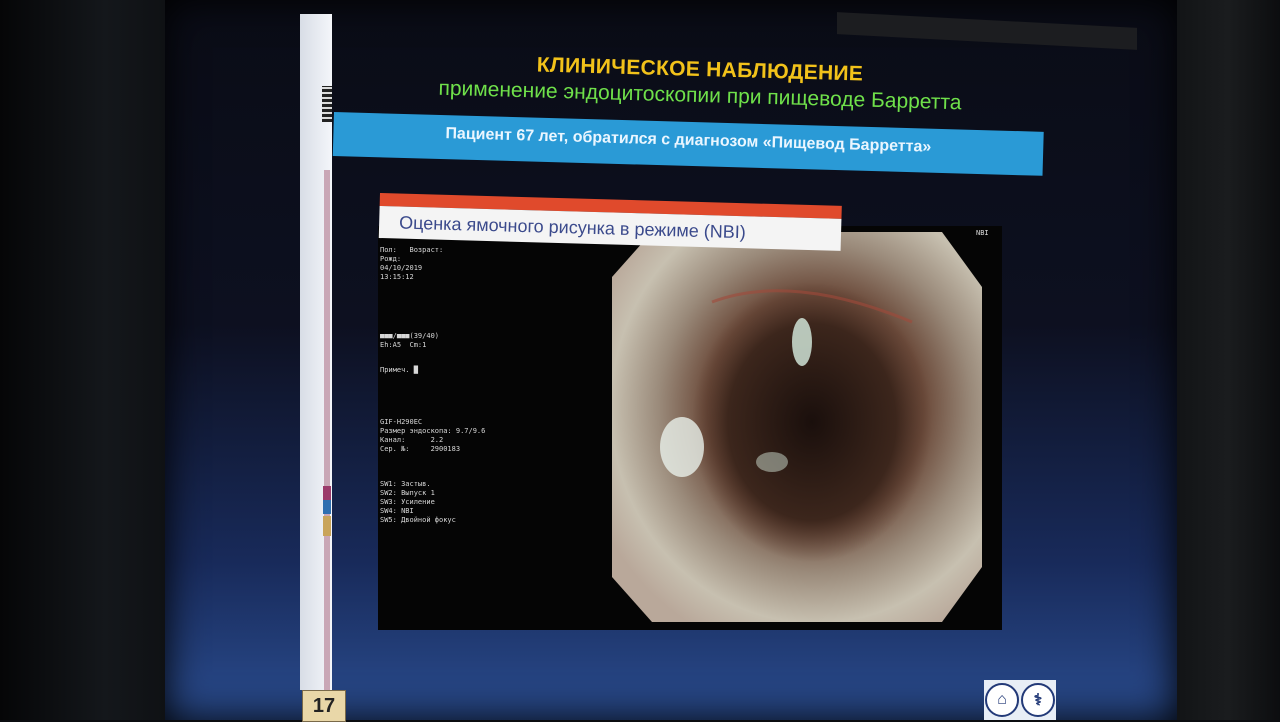 The width and height of the screenshot is (1280, 722). I want to click on device-line: Сер. №: 2900183, so click(420, 449).